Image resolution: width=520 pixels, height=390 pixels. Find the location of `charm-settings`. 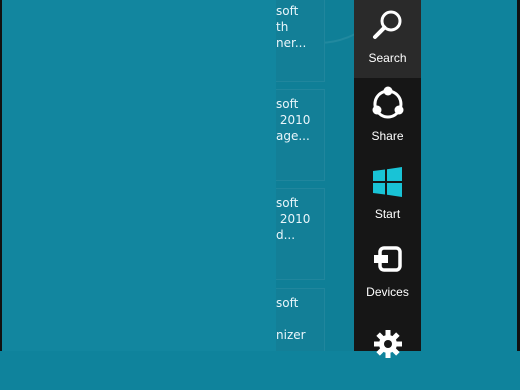

charm-settings is located at coordinates (387, 351).